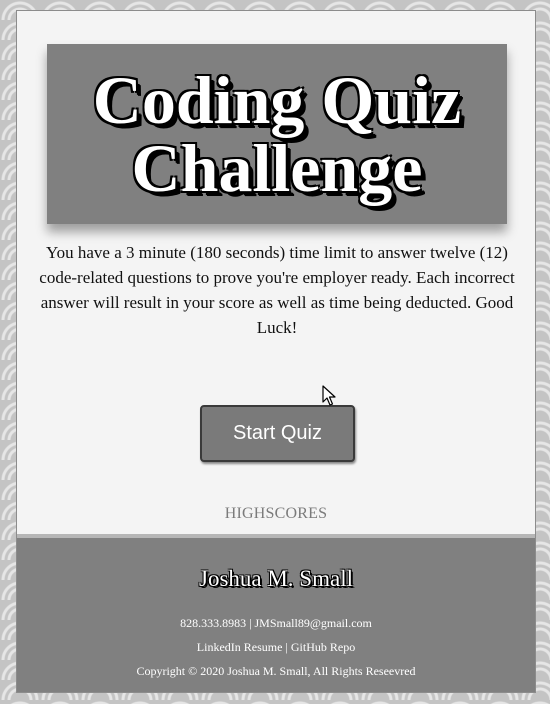  What do you see at coordinates (213, 623) in the screenshot?
I see `phone-number: 828.333.8983` at bounding box center [213, 623].